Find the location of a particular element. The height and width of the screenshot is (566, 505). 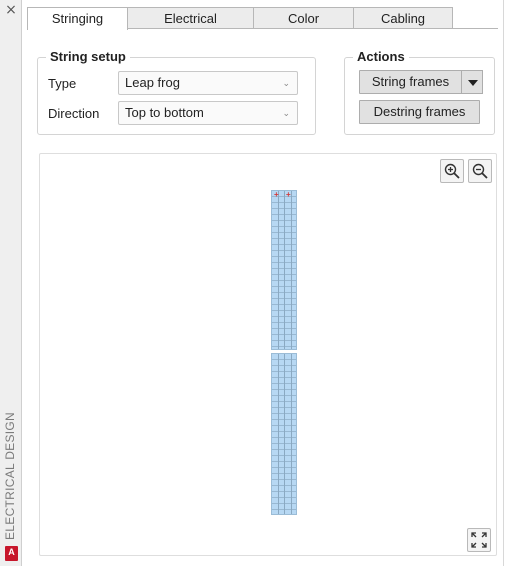

zoom-in-icon is located at coordinates (452, 171).